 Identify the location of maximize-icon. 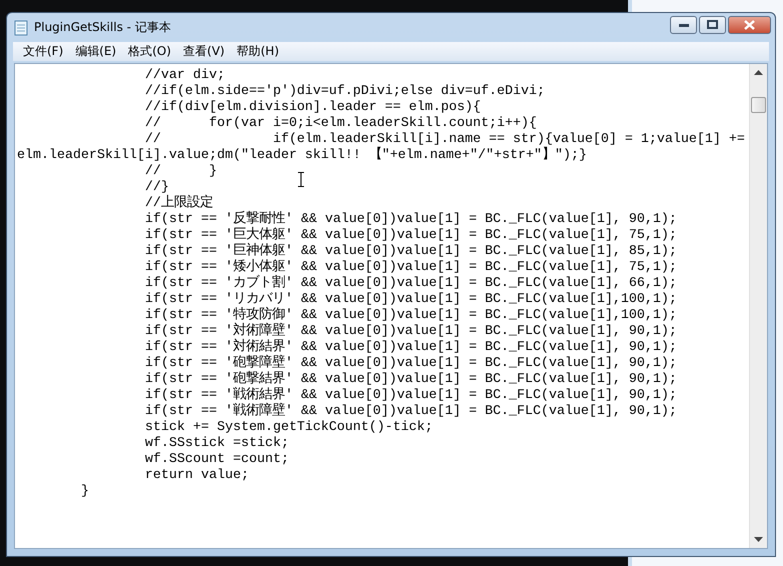
(712, 24).